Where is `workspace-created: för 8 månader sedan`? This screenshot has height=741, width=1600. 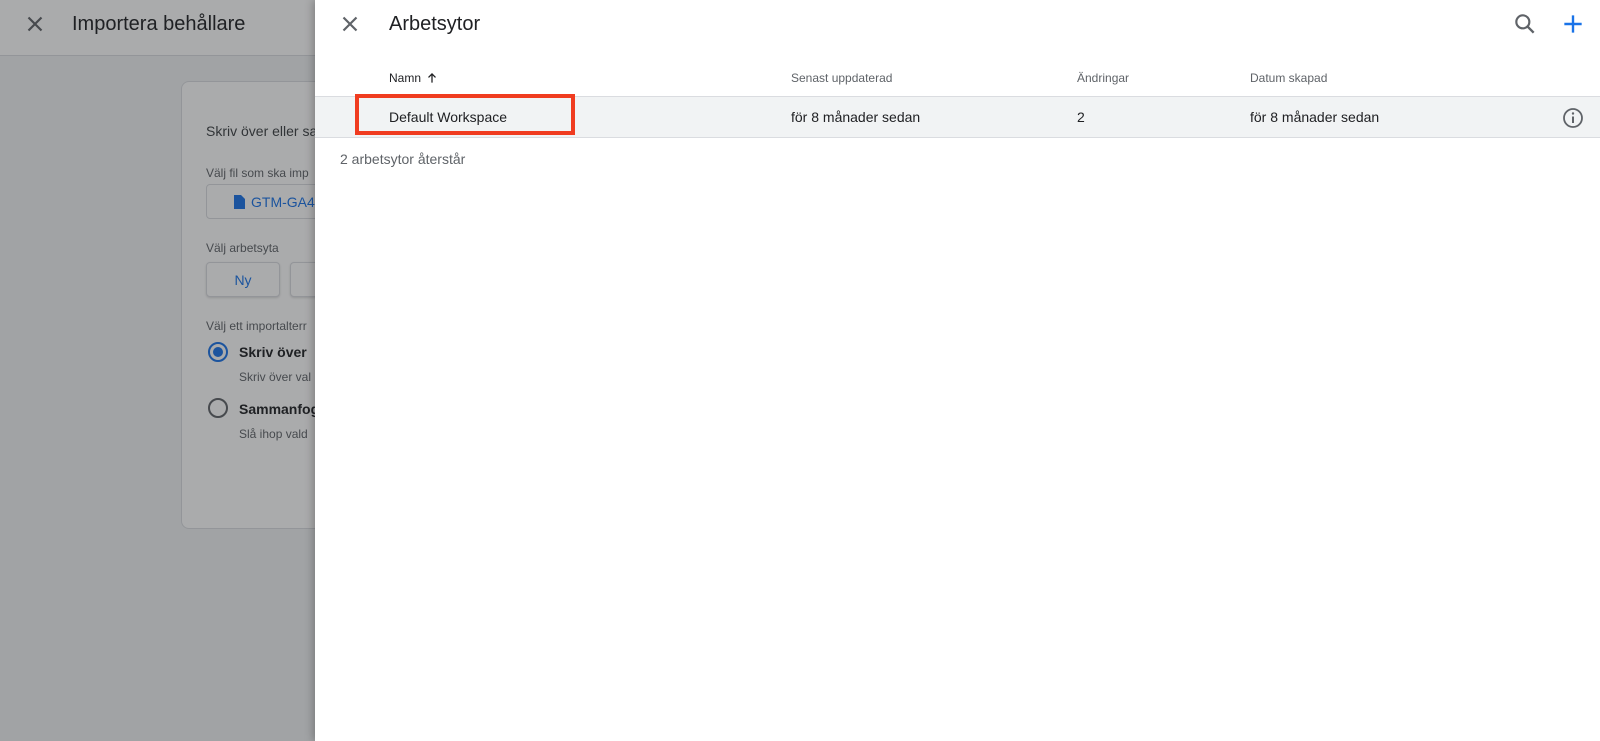
workspace-created: för 8 månader sedan is located at coordinates (1315, 117).